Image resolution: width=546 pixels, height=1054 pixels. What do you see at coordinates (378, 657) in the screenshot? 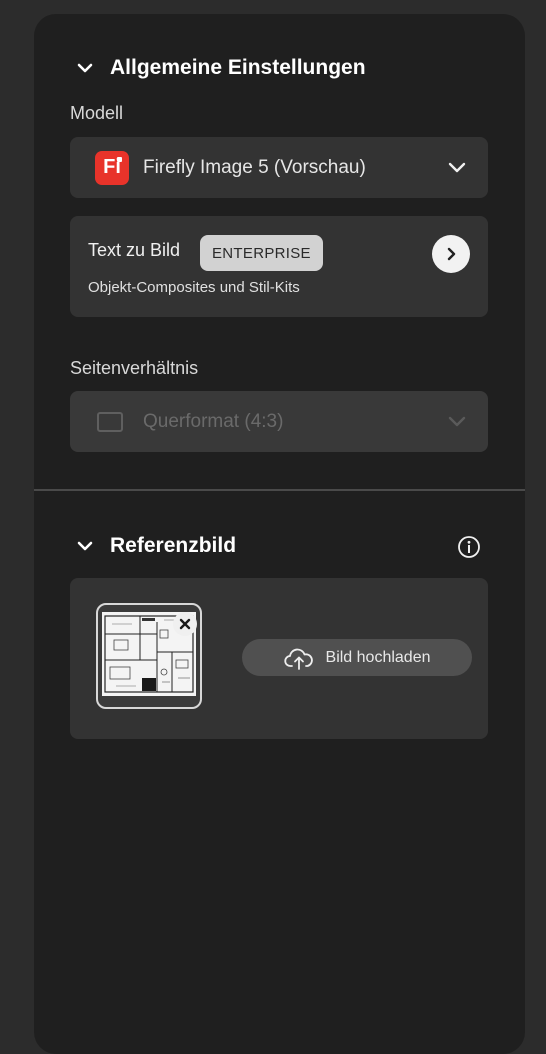
I see `upload-image-label: Bild hochladen` at bounding box center [378, 657].